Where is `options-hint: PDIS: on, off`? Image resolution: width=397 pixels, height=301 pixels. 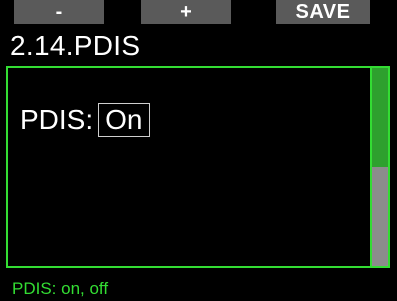 options-hint: PDIS: on, off is located at coordinates (60, 288).